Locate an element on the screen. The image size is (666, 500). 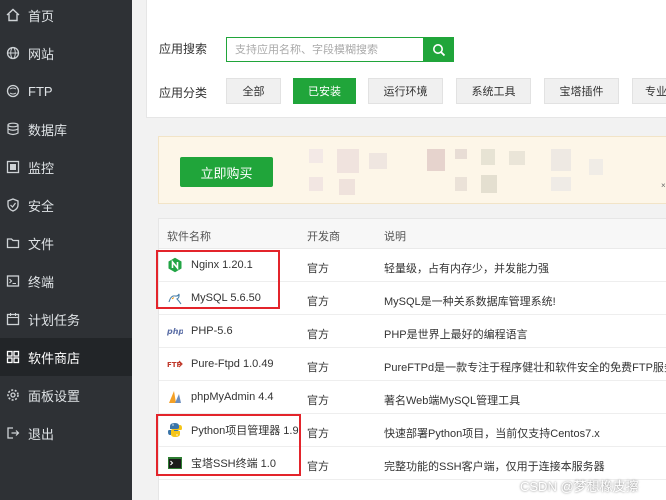
tab-professional: 专业 is located at coordinates (649, 91).